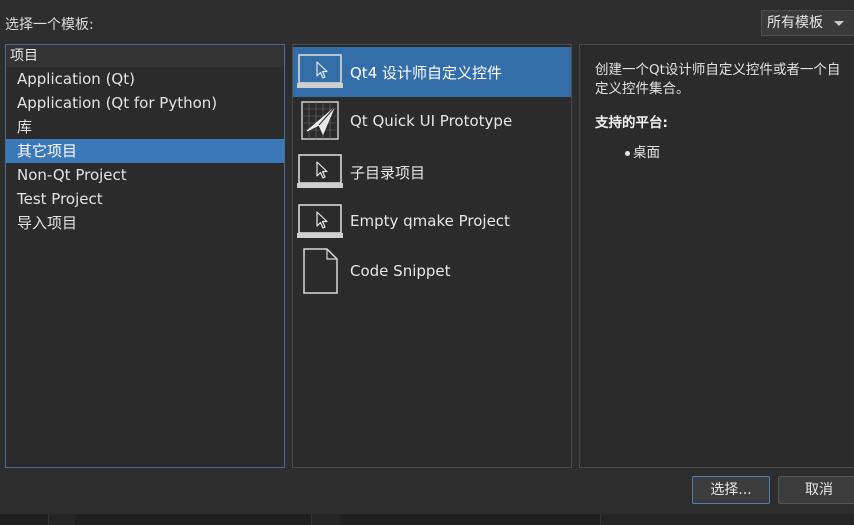 This screenshot has height=525, width=854. What do you see at coordinates (145, 151) in the screenshot?
I see `category-item-other-projects: 其它项目` at bounding box center [145, 151].